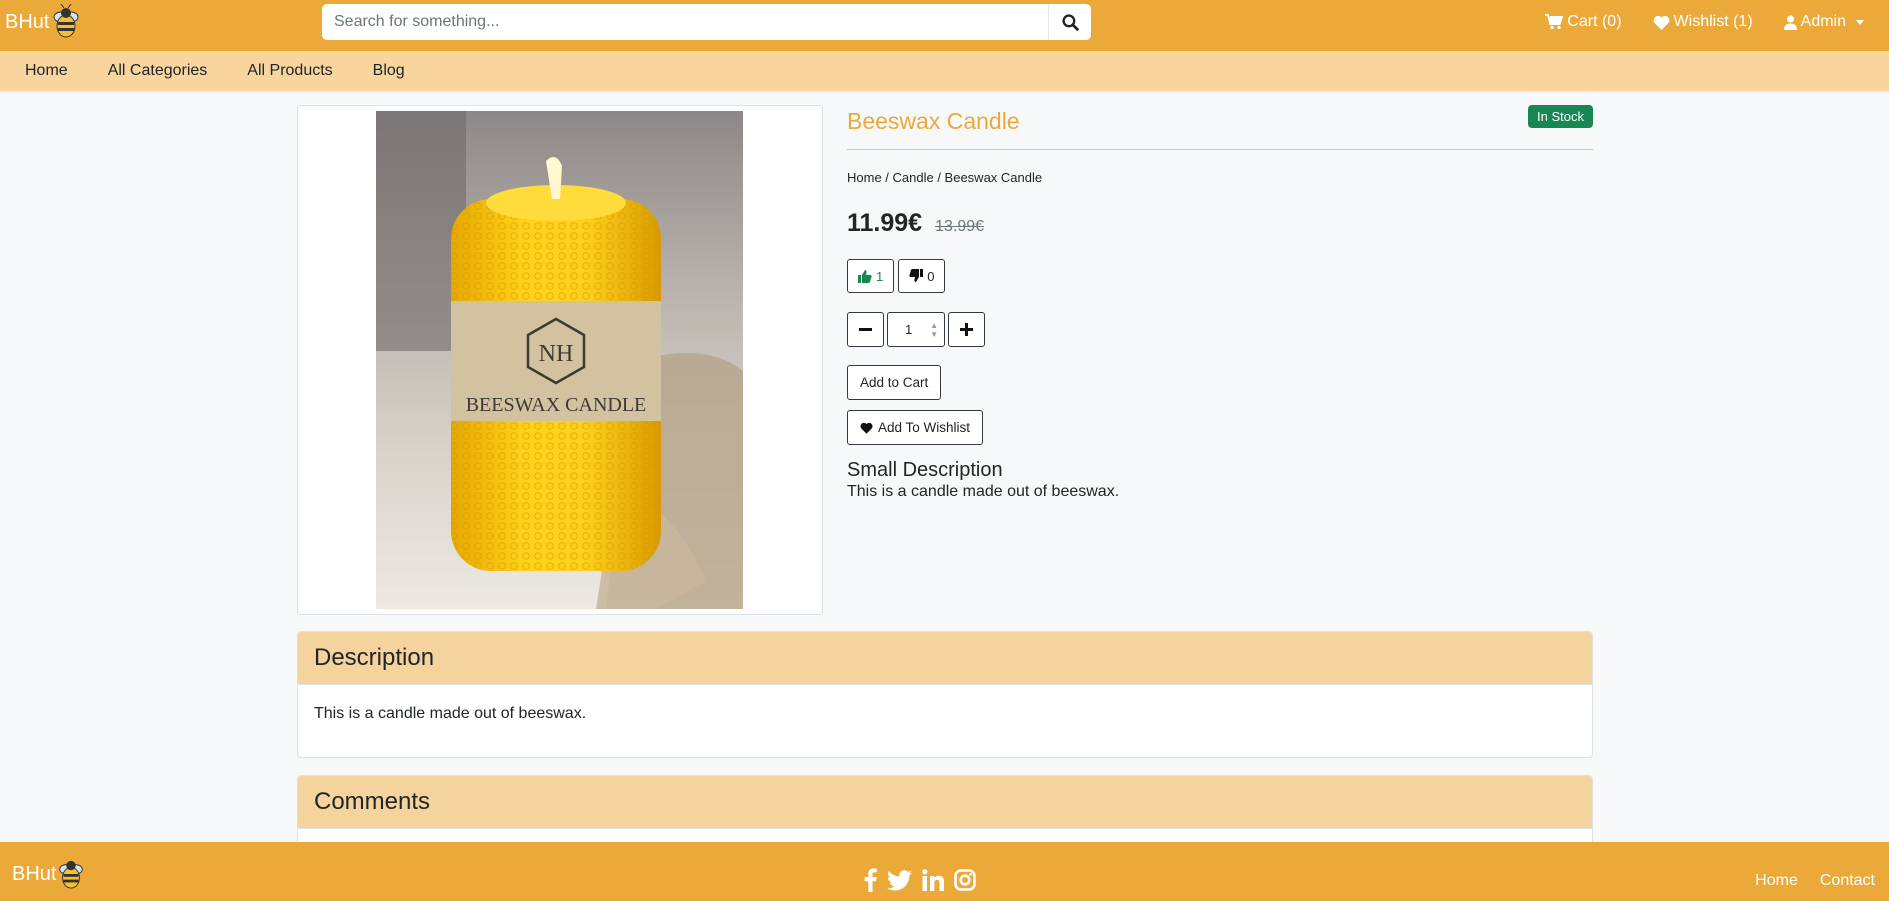 The height and width of the screenshot is (901, 1889). What do you see at coordinates (1594, 21) in the screenshot?
I see `cart-label: Cart (0)` at bounding box center [1594, 21].